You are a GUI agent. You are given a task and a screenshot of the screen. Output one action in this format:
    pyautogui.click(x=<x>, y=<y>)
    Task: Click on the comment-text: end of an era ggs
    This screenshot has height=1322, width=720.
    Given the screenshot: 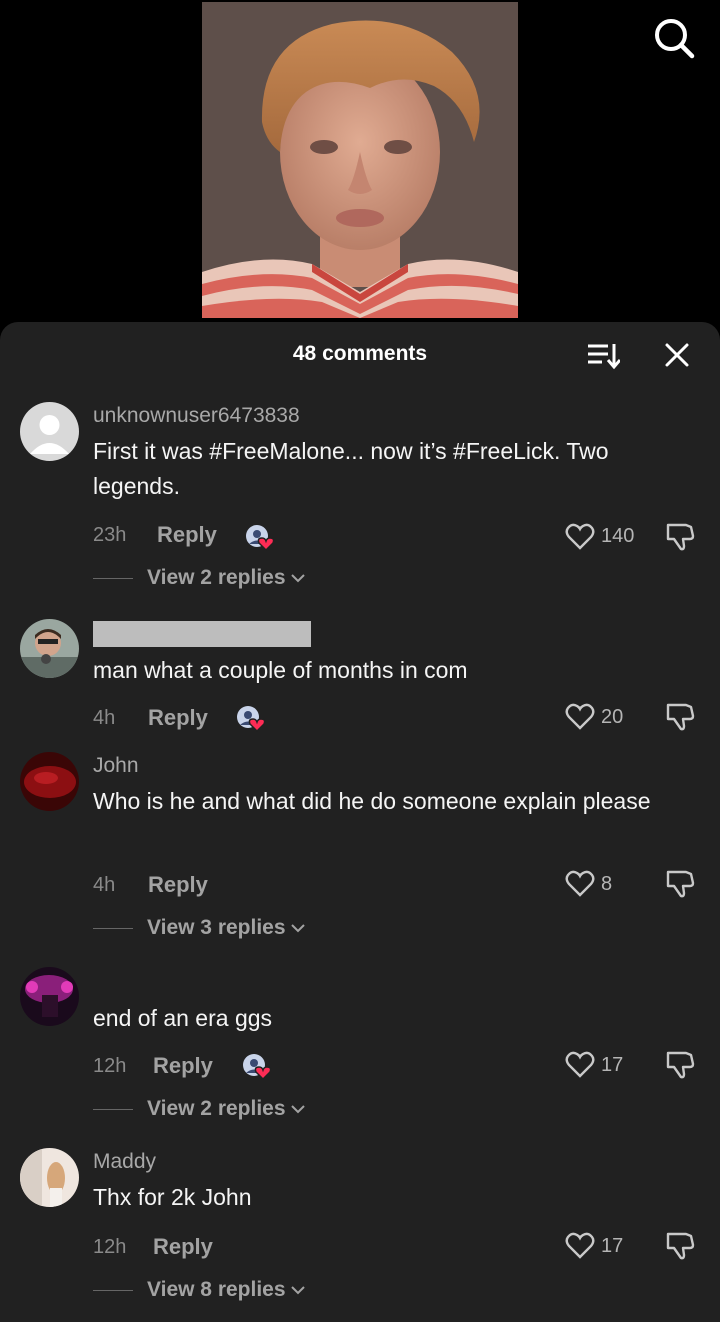 What is the action you would take?
    pyautogui.click(x=183, y=1018)
    